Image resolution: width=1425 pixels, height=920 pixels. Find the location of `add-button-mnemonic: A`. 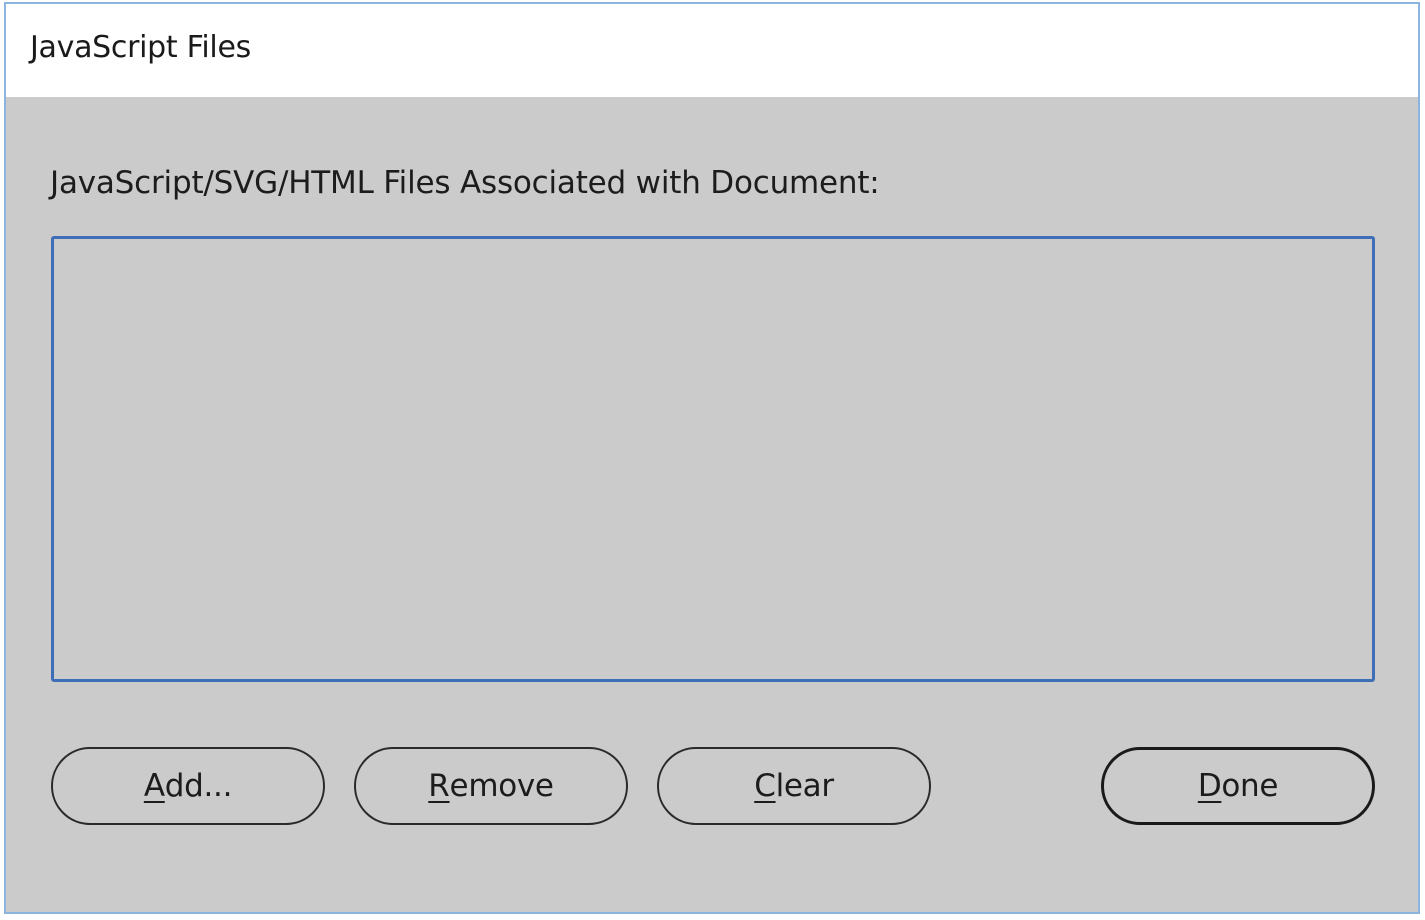

add-button-mnemonic: A is located at coordinates (154, 786).